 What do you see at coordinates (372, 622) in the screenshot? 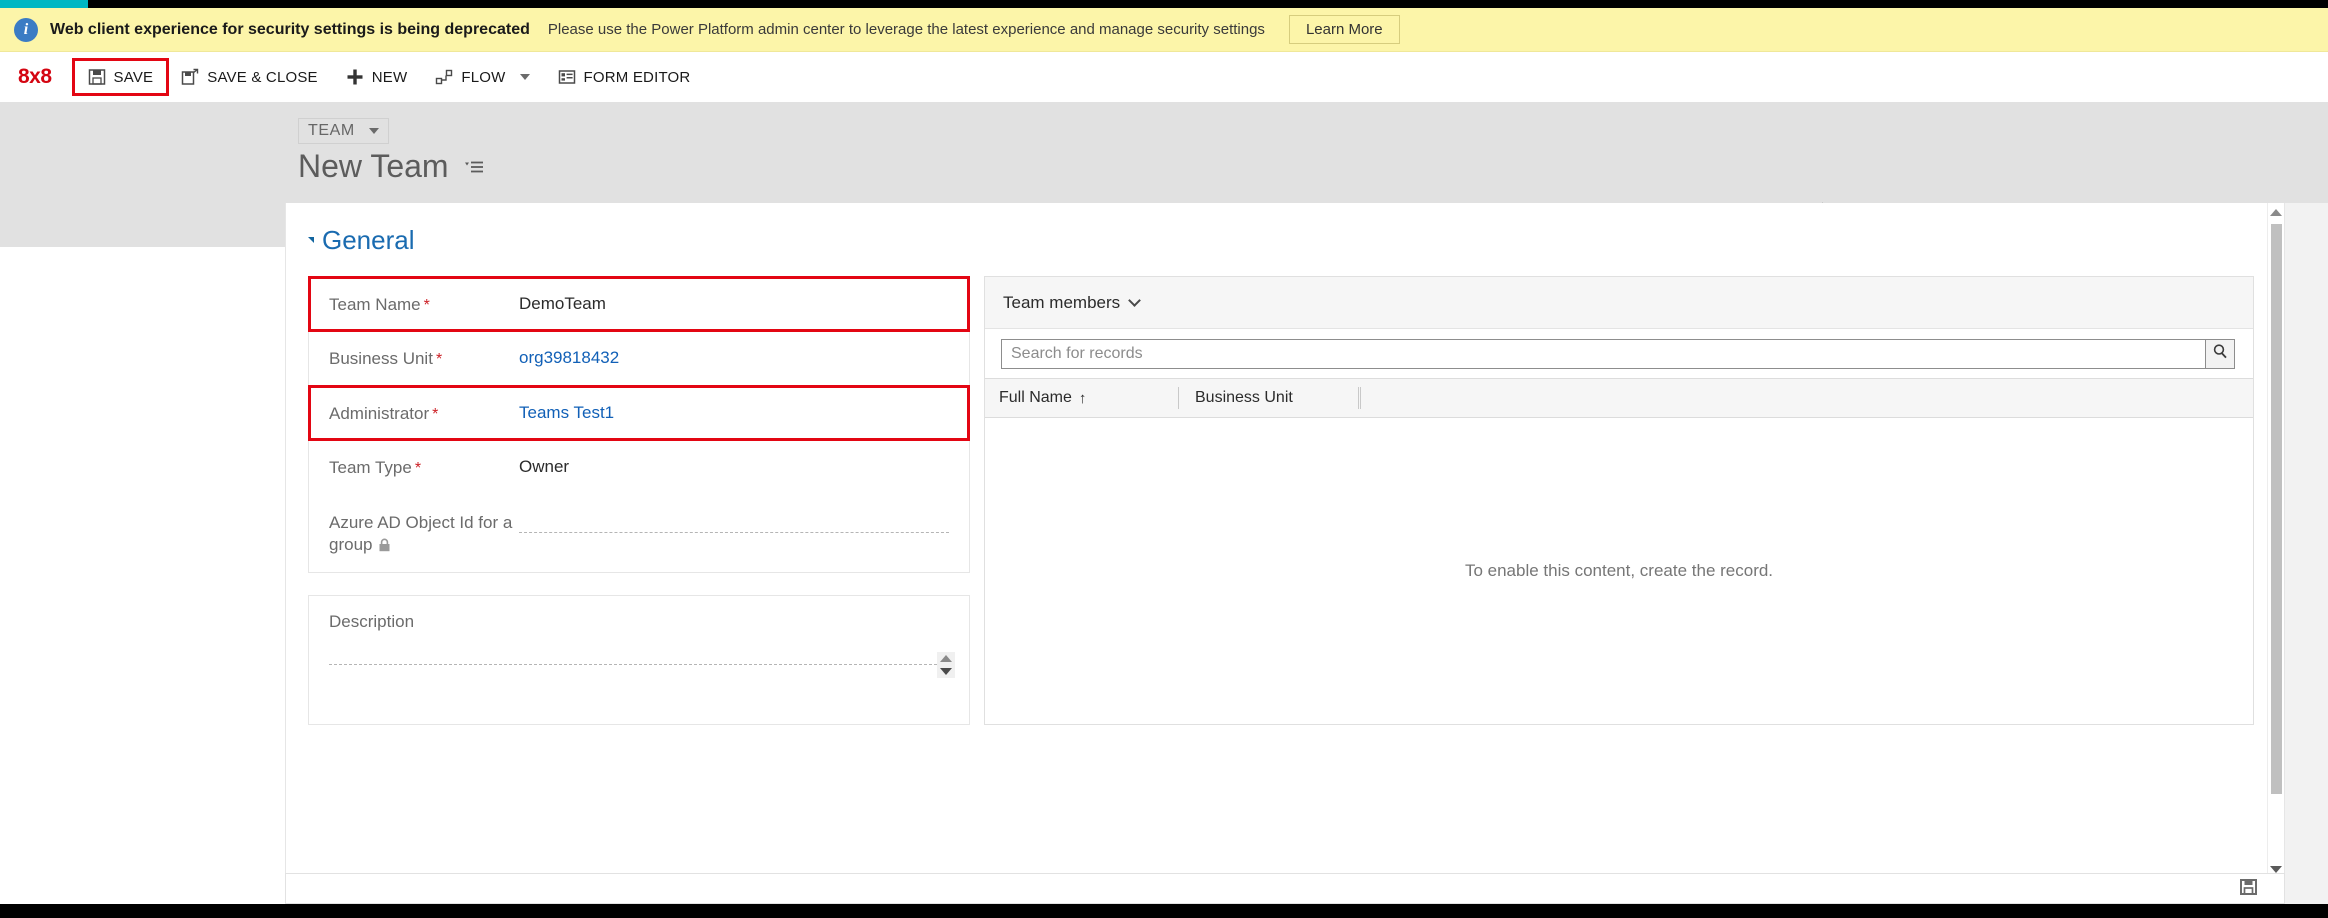
I see `description-label: Description` at bounding box center [372, 622].